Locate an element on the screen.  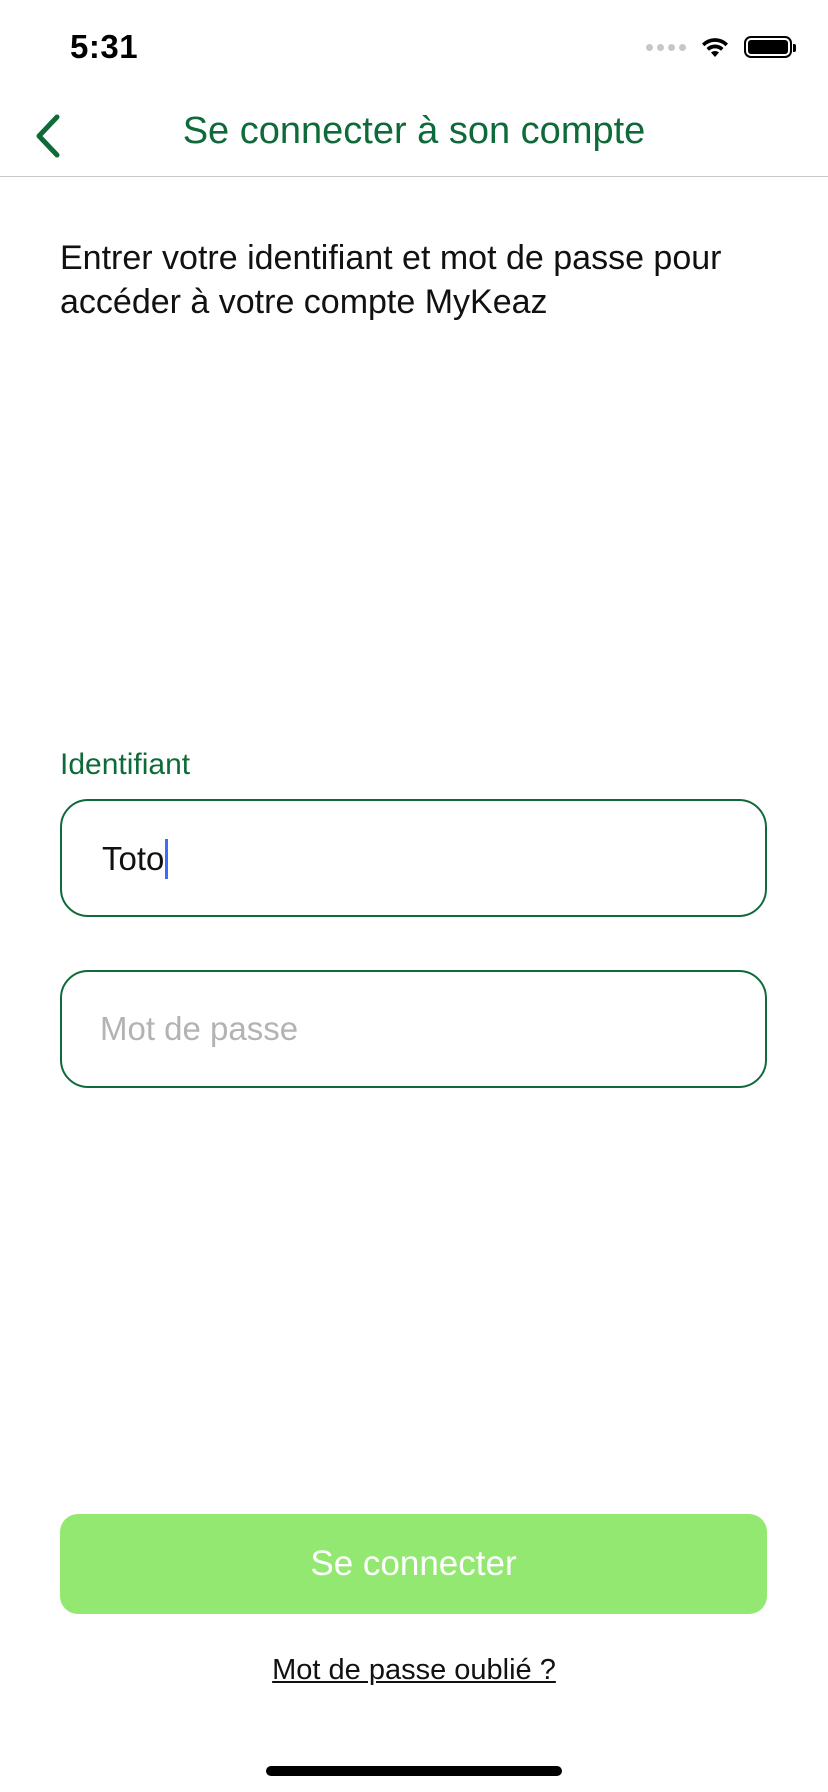
username-value-wrapper: Toto is located at coordinates (135, 859).